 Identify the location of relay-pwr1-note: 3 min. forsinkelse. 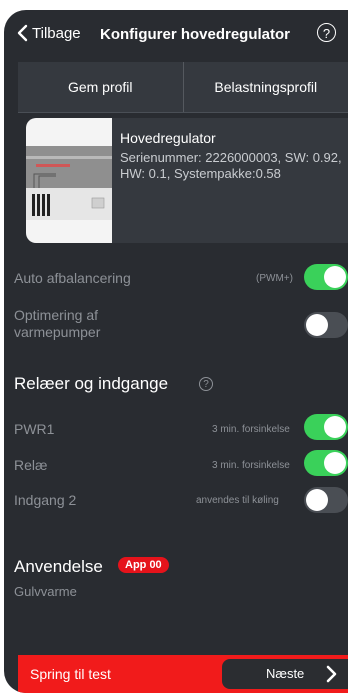
(251, 429).